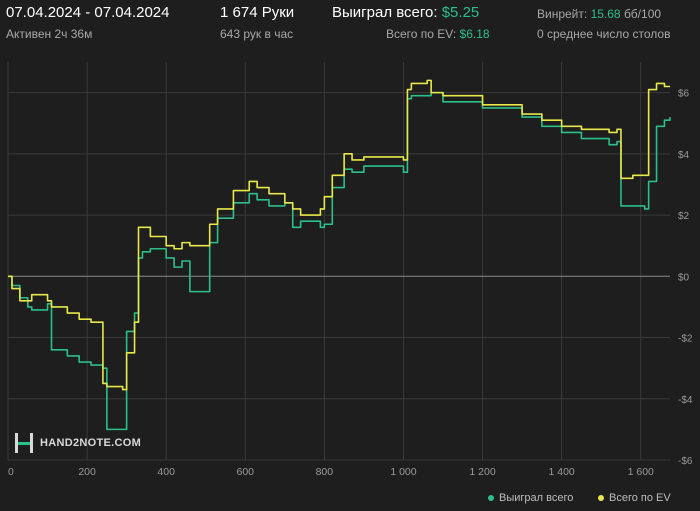 This screenshot has width=700, height=511. What do you see at coordinates (24, 443) in the screenshot?
I see `logo-icon` at bounding box center [24, 443].